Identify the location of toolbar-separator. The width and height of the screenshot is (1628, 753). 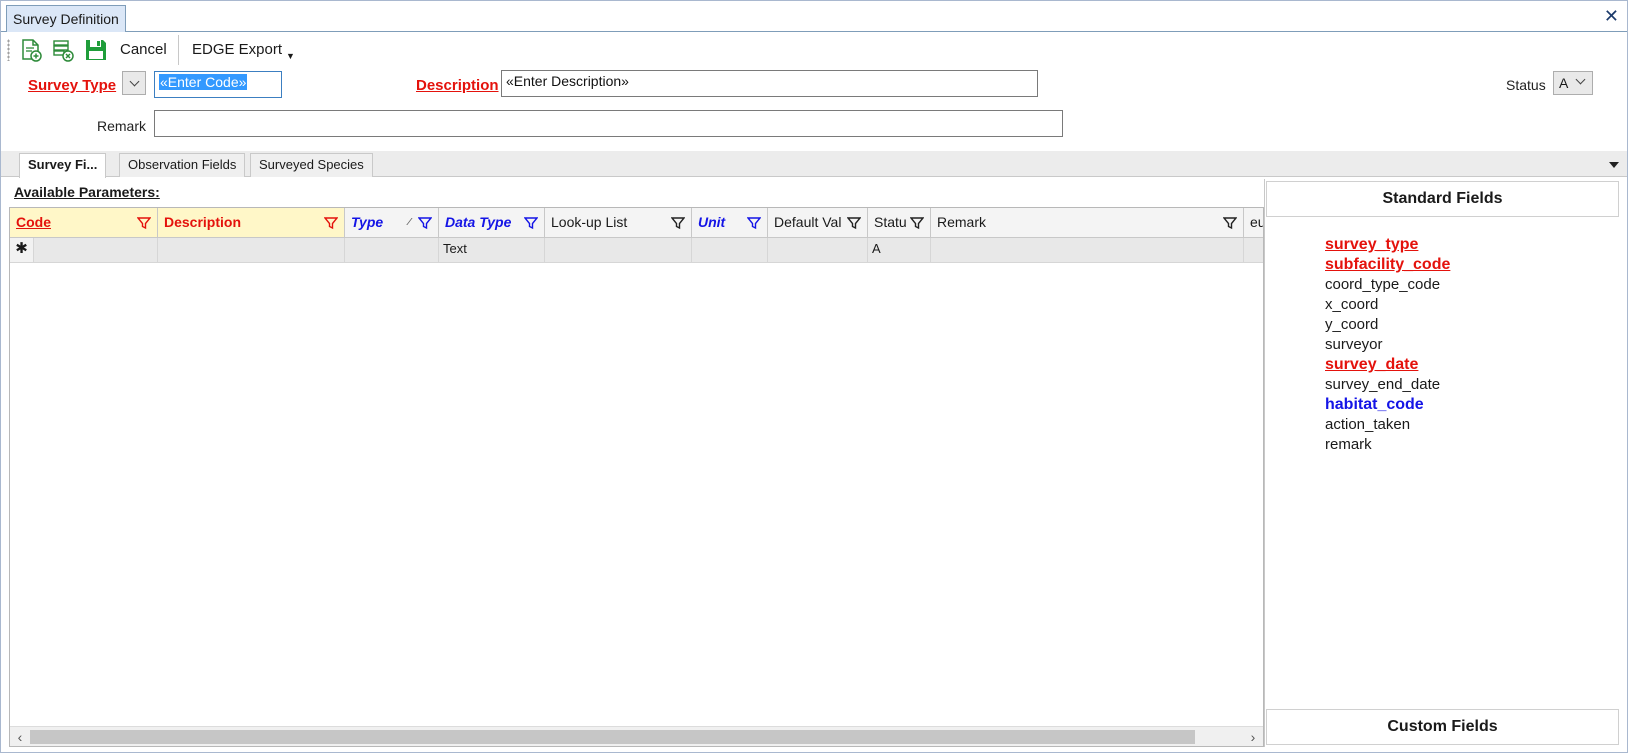
(178, 50).